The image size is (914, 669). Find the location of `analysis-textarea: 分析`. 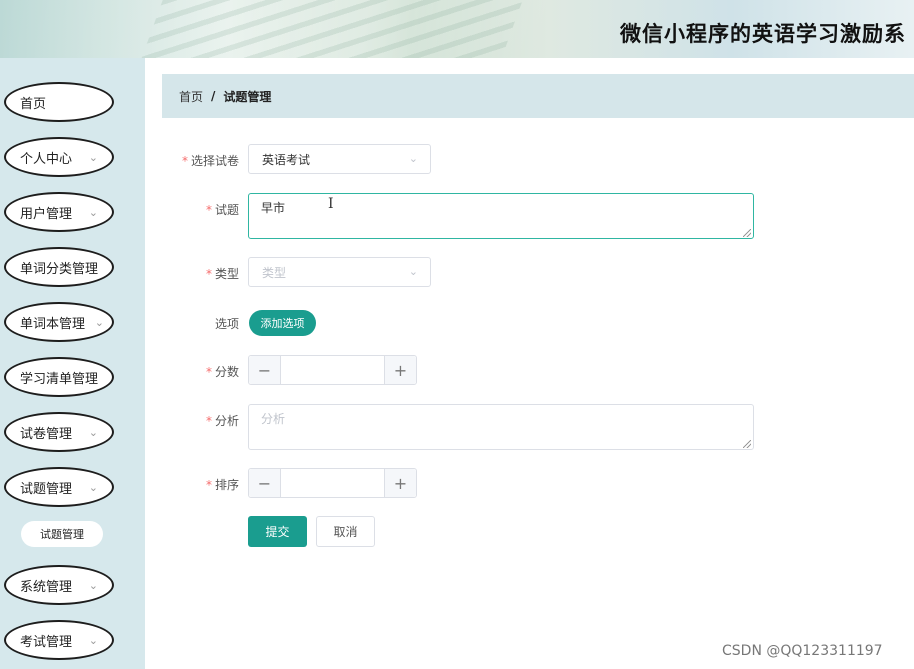

analysis-textarea: 分析 is located at coordinates (501, 427).